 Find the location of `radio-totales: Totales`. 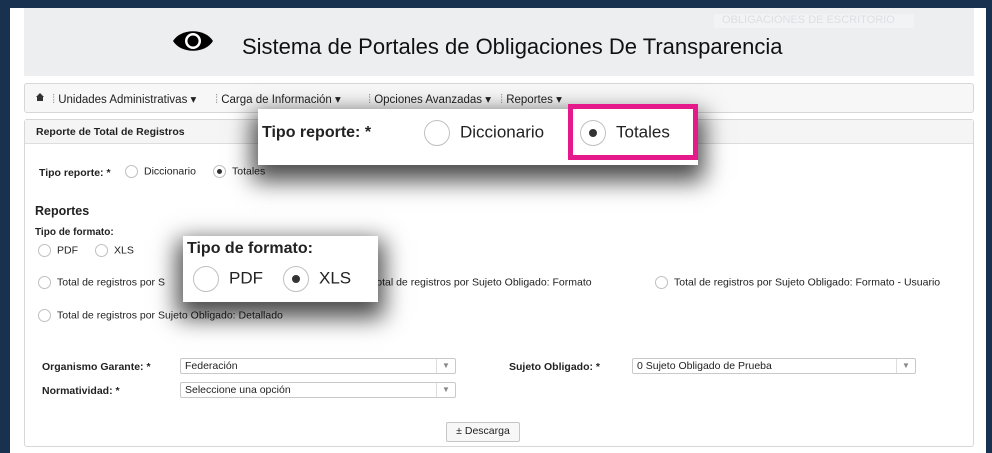

radio-totales: Totales is located at coordinates (239, 171).